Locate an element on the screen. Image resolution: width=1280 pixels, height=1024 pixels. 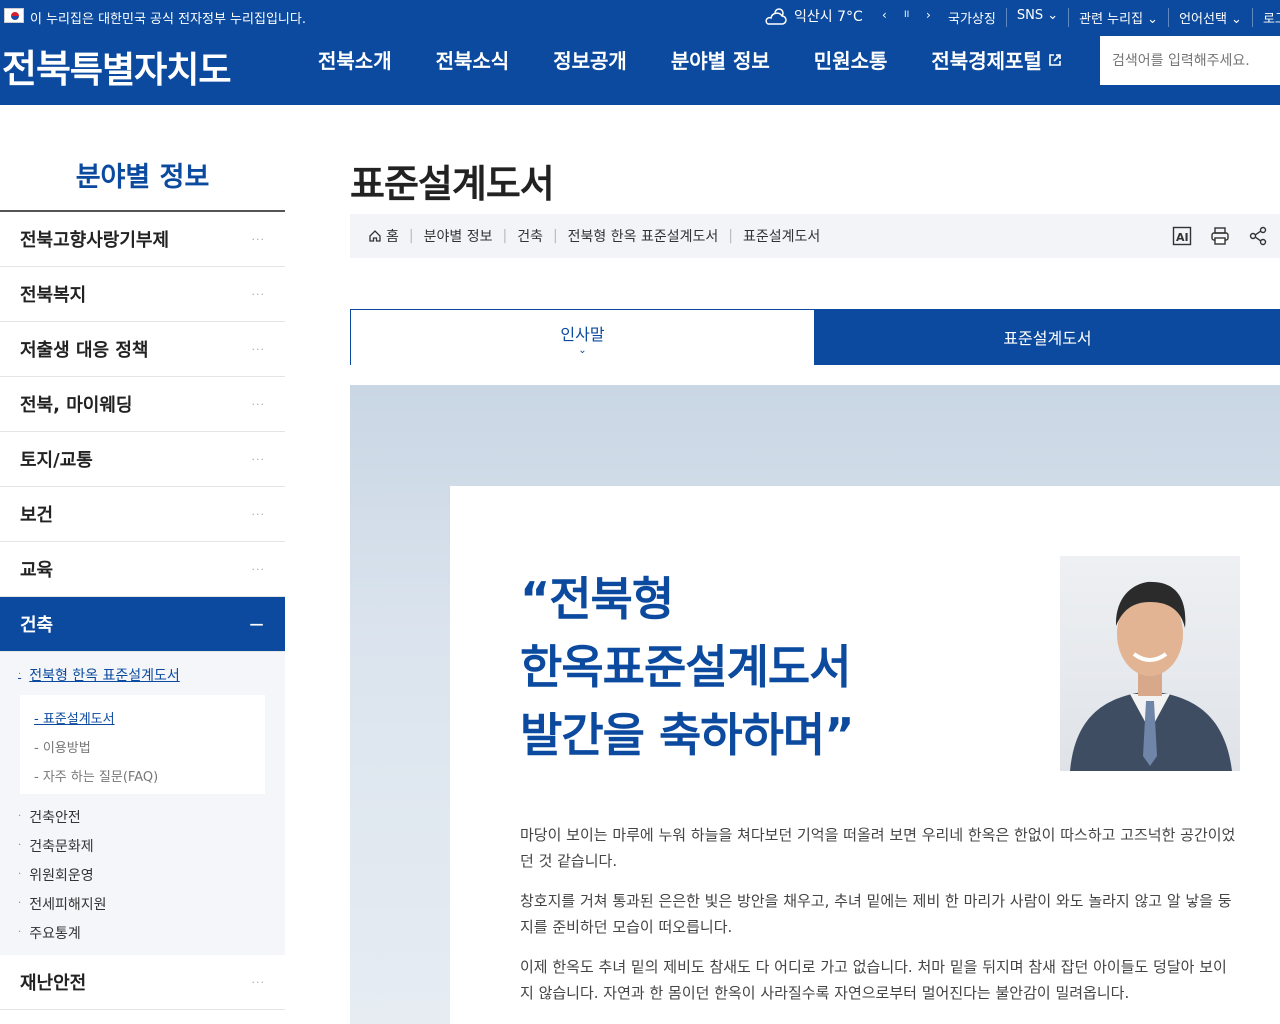
breadcrumb-field-info: 분야별 정보 is located at coordinates (458, 236).